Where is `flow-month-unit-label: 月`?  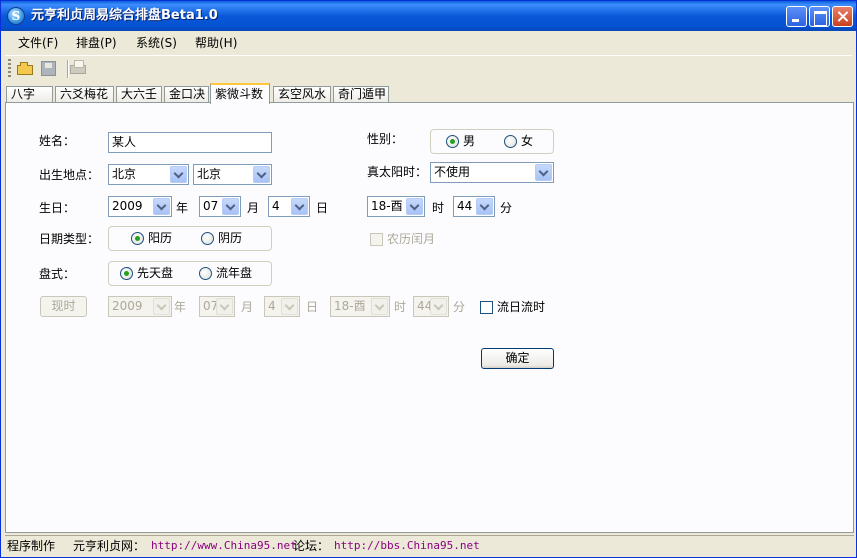
flow-month-unit-label: 月 is located at coordinates (247, 307).